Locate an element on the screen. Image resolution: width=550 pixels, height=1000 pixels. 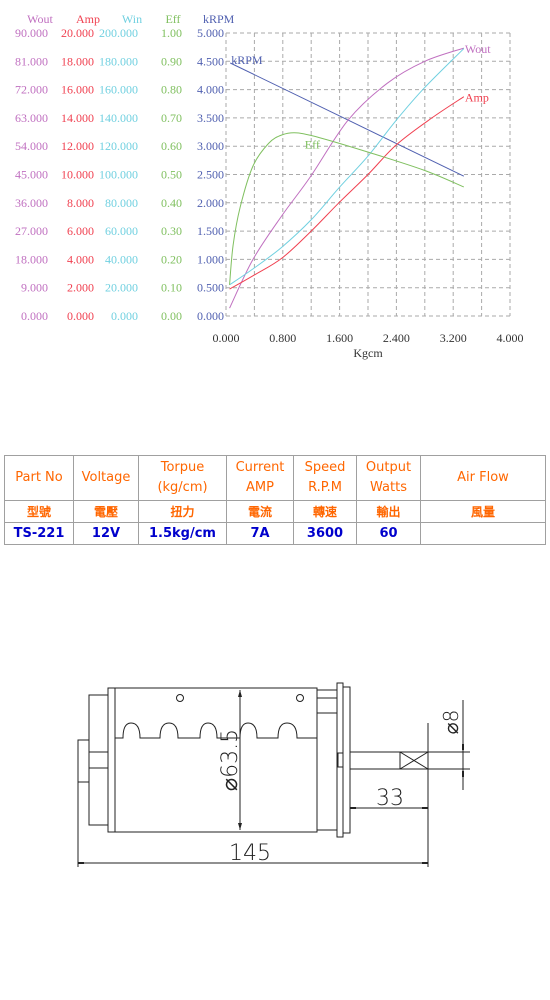
y-tick-label-wout: 18.000 is located at coordinates (31, 259).